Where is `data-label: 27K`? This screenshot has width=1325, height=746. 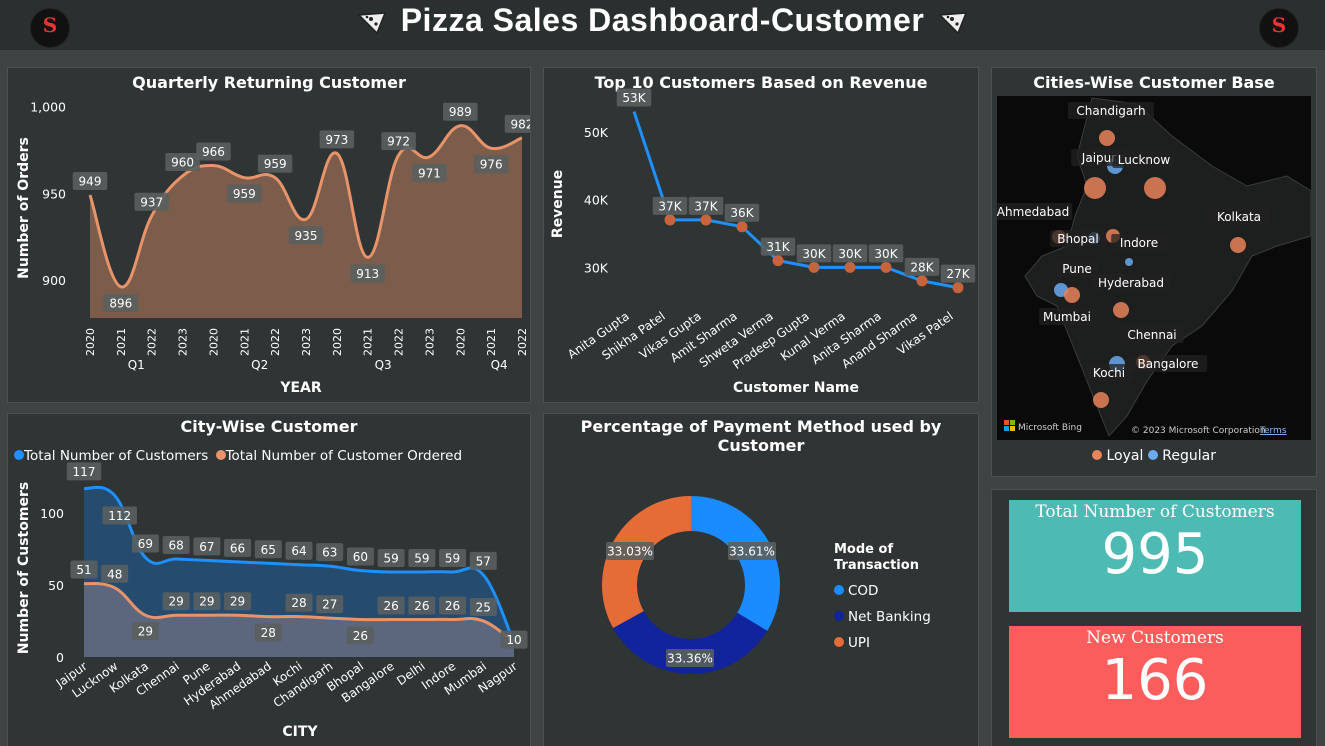
data-label: 27K is located at coordinates (958, 274).